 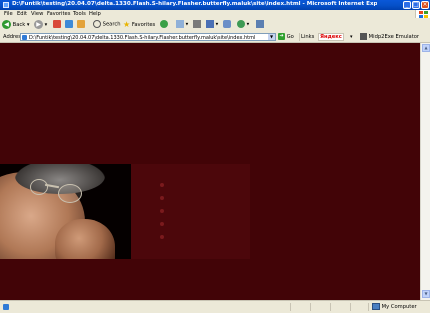 What do you see at coordinates (407, 5) in the screenshot?
I see `minimize-button: _` at bounding box center [407, 5].